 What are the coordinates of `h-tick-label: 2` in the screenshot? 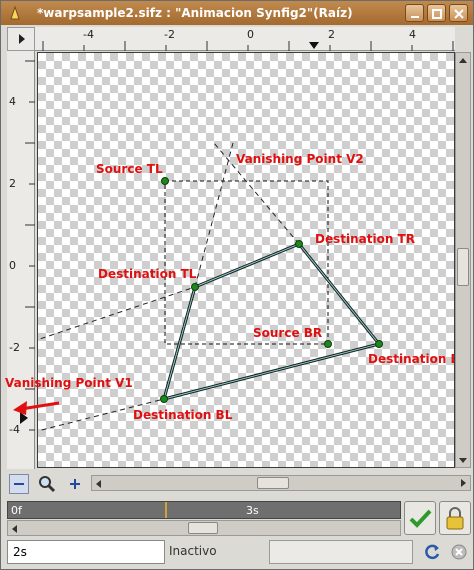 It's located at (331, 34).